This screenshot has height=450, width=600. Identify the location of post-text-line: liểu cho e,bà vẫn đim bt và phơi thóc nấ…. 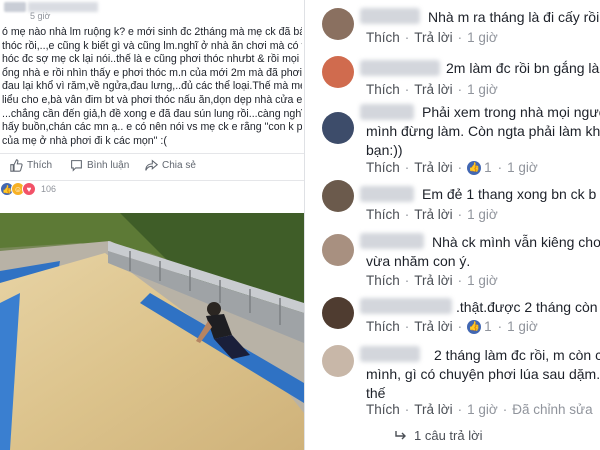
(152, 99).